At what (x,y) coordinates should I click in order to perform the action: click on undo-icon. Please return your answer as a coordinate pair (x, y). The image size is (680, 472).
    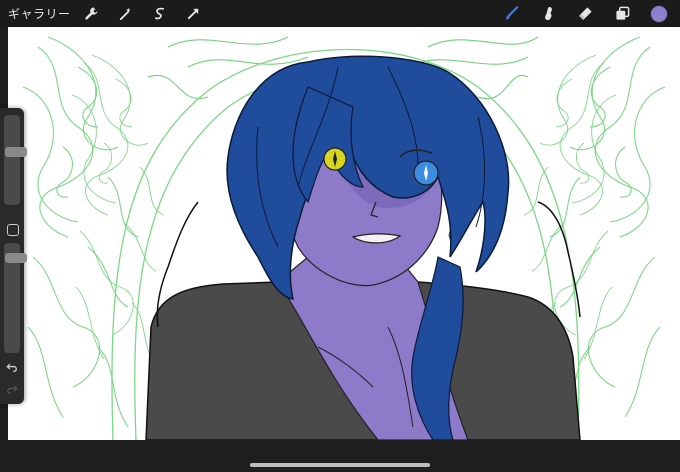
    Looking at the image, I should click on (11, 367).